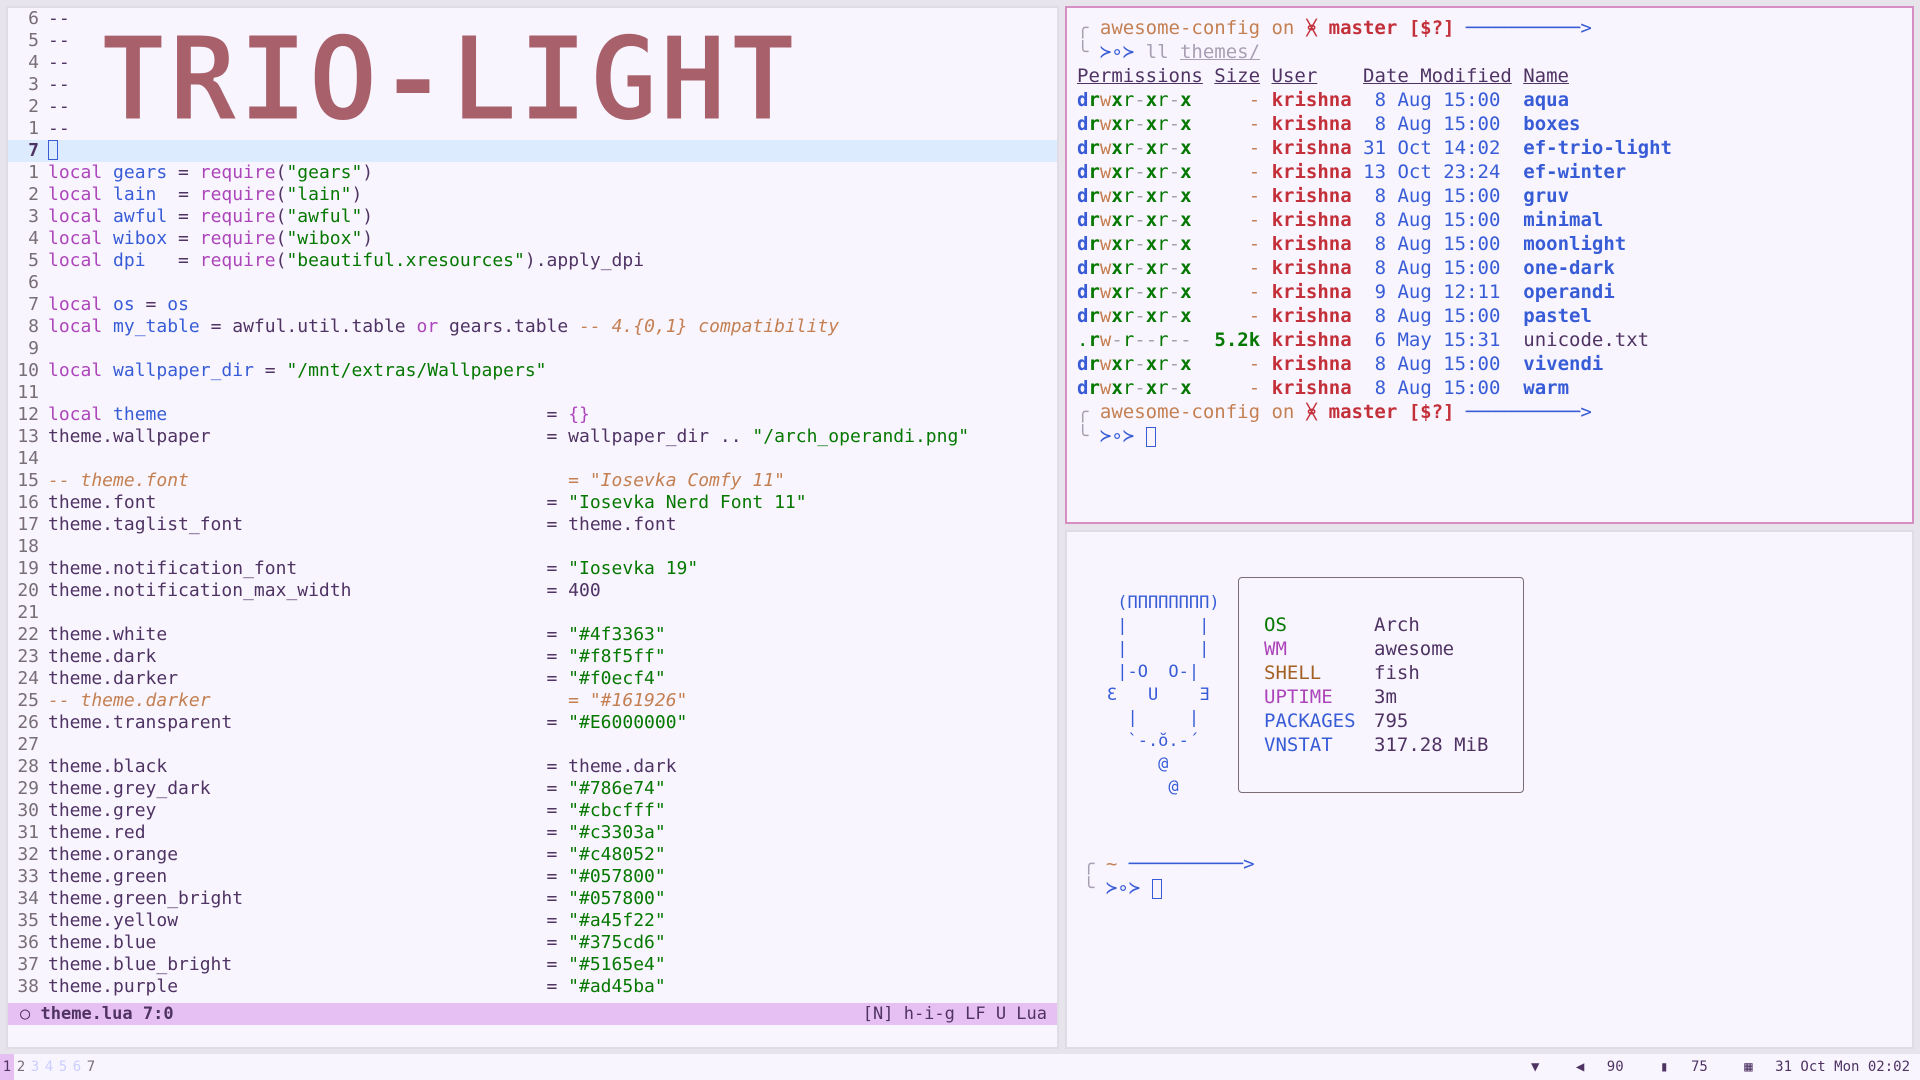 This screenshot has height=1080, width=1920. Describe the element at coordinates (1374, 124) in the screenshot. I see `listing-row: drwxr-xr-x - krishna 8 Aug 15:00 boxes` at that location.